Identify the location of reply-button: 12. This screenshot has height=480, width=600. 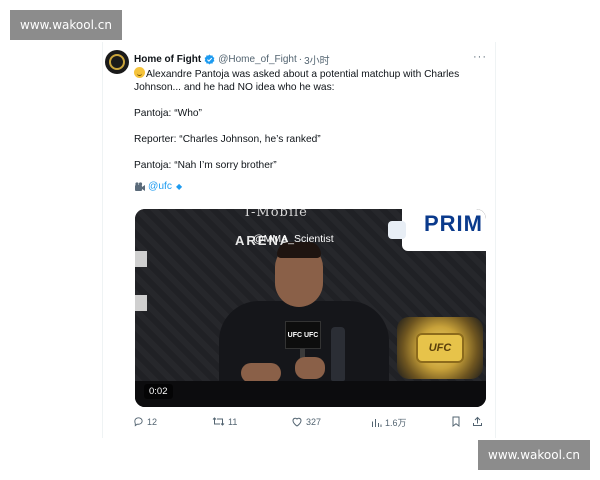
(145, 421).